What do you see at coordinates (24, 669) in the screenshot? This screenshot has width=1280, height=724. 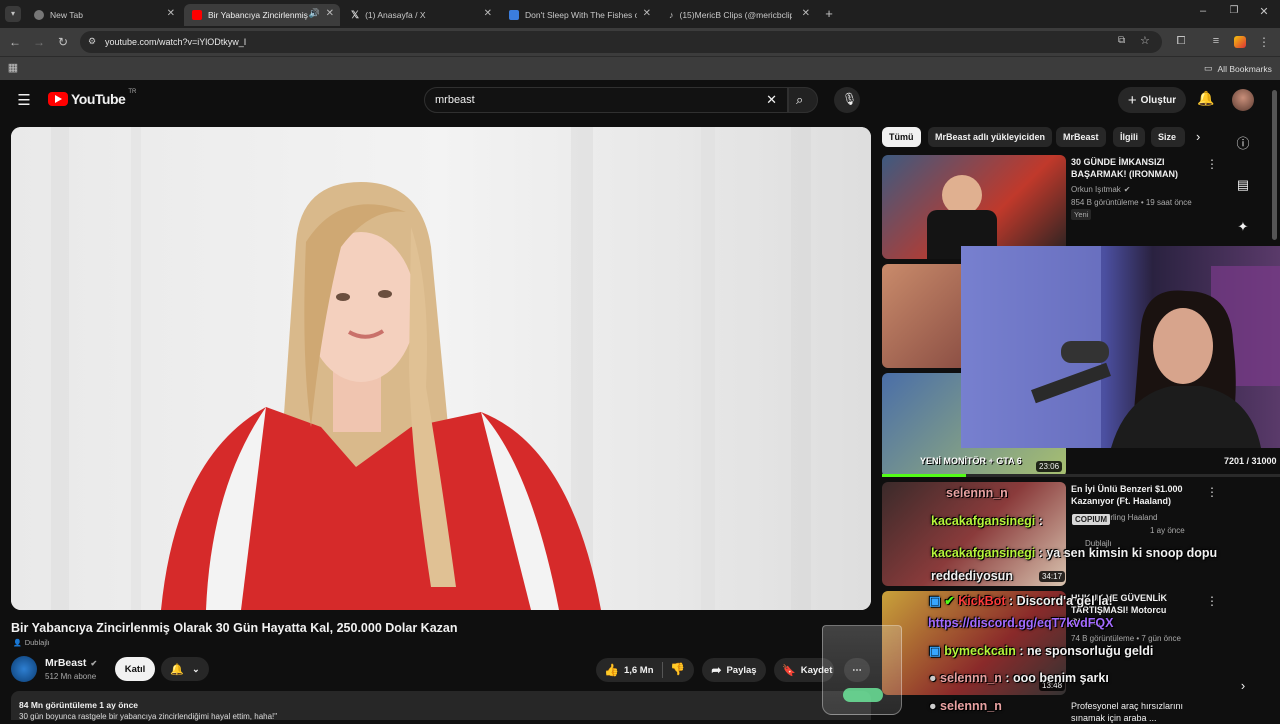 I see `channel-avatar` at bounding box center [24, 669].